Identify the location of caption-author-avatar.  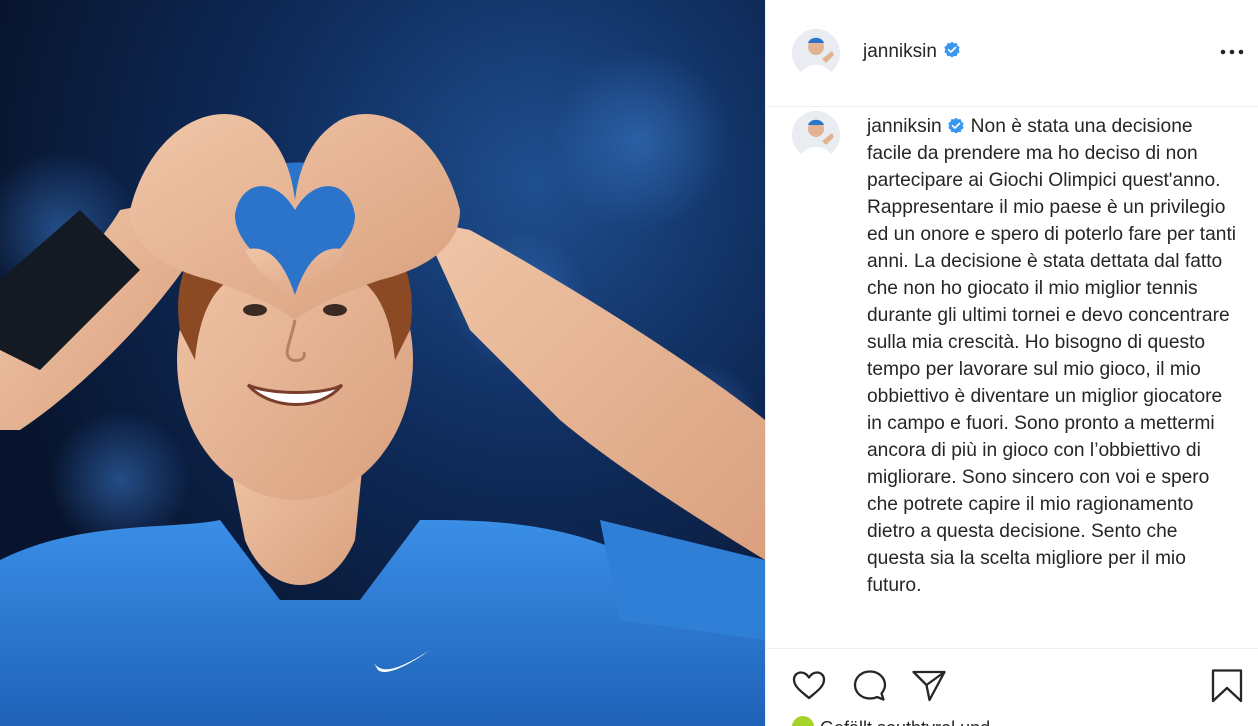
(816, 135).